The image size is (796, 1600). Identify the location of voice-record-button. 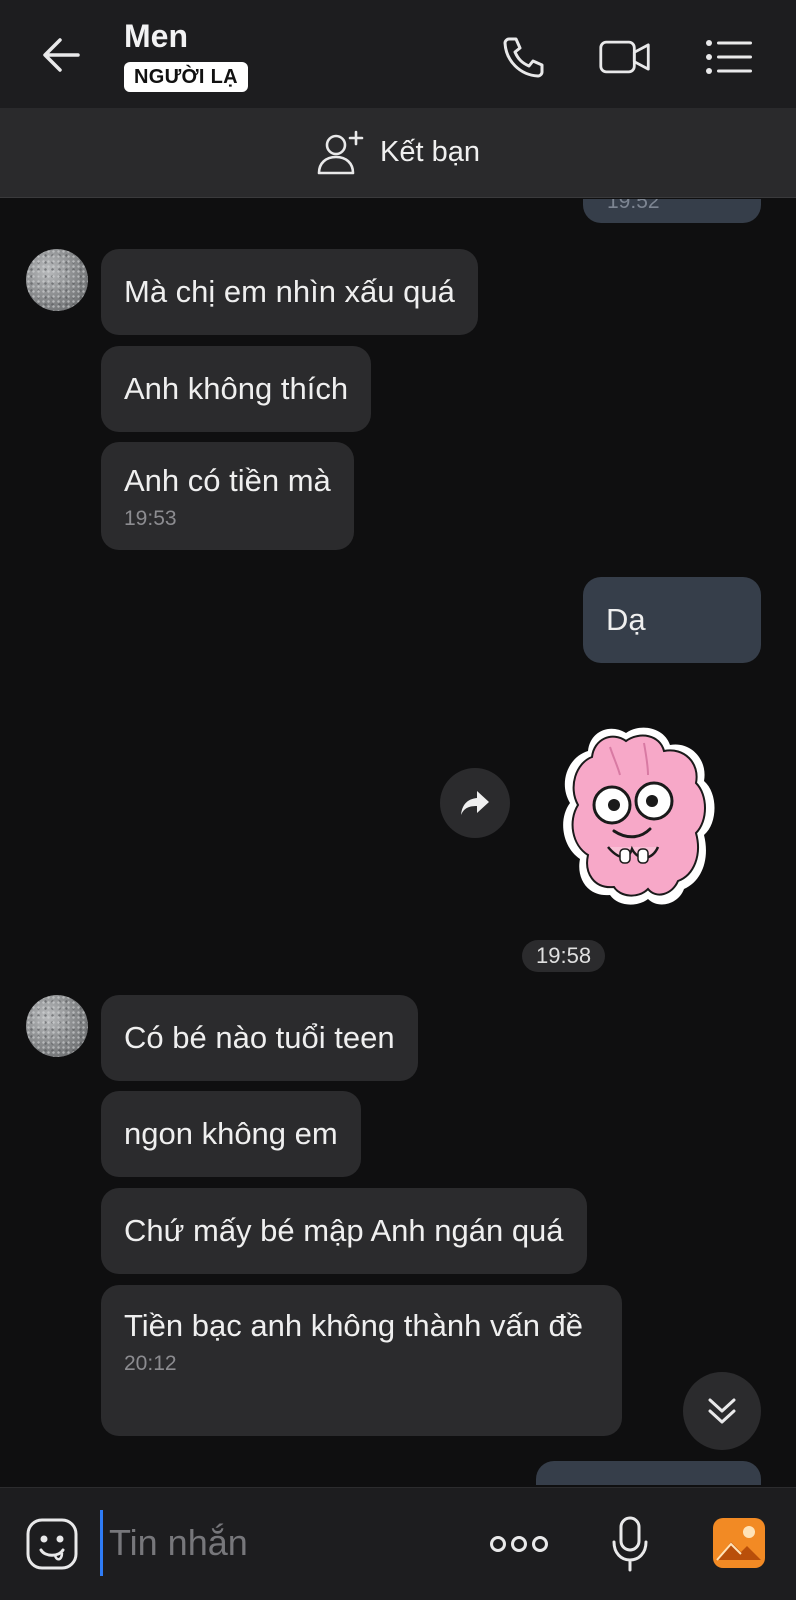
(630, 1544).